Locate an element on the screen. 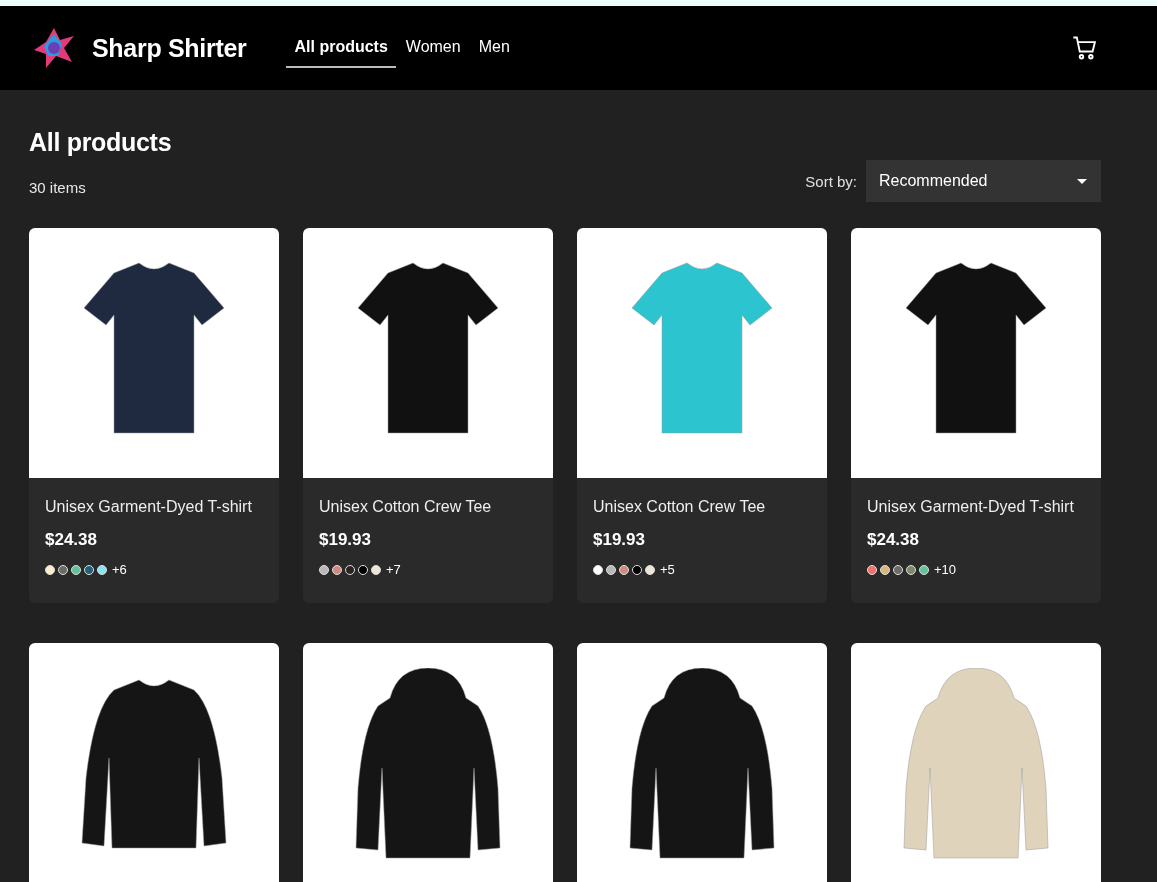  more-colors-count: +5 is located at coordinates (667, 569).